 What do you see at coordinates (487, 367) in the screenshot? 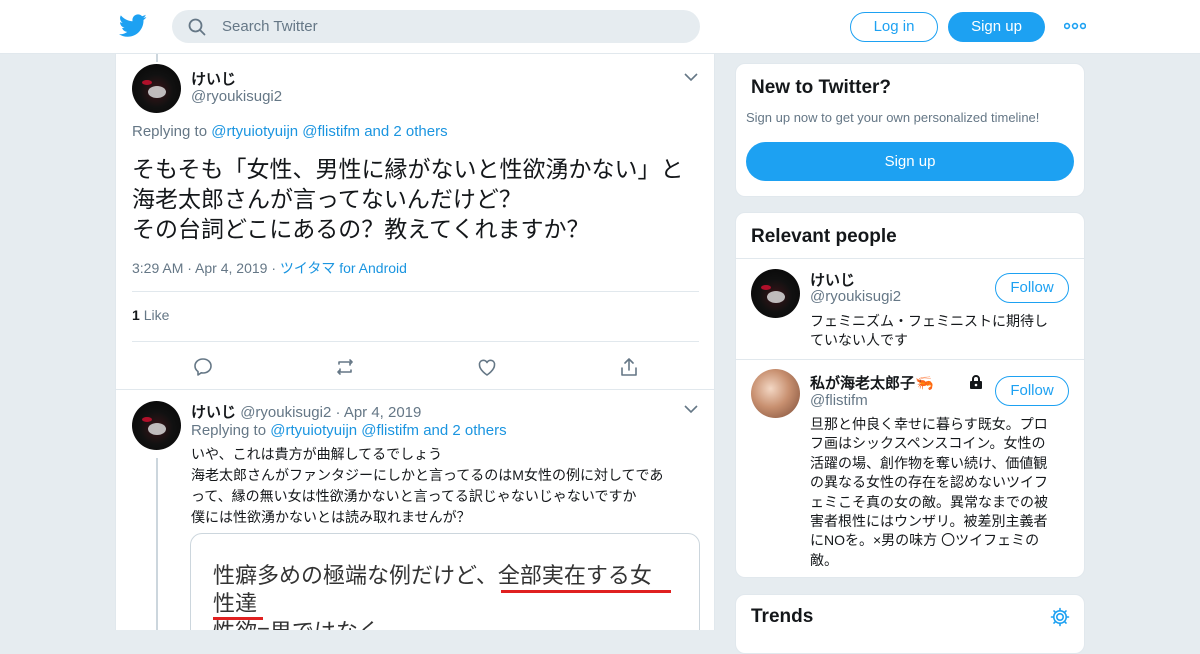
I see `heart-icon` at bounding box center [487, 367].